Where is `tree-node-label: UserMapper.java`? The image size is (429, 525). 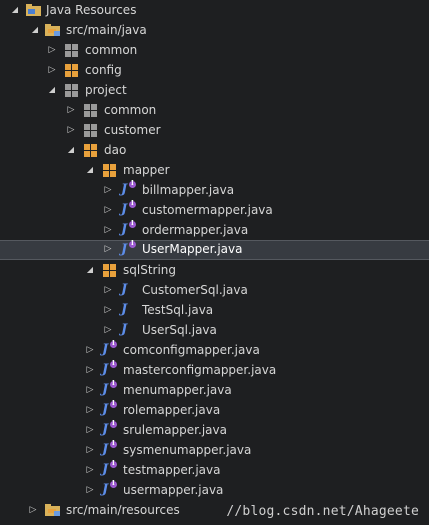 tree-node-label: UserMapper.java is located at coordinates (192, 249).